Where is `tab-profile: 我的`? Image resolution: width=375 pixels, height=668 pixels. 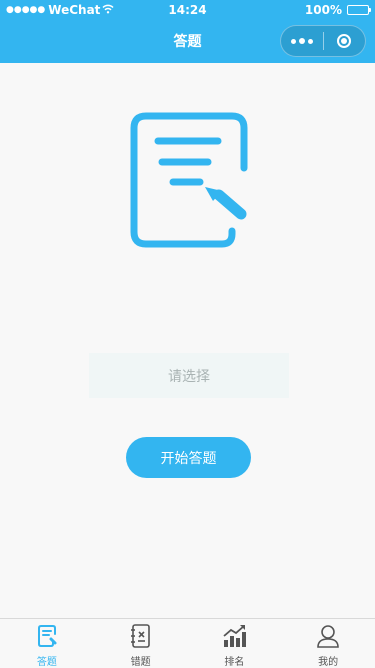
tab-profile: 我的 is located at coordinates (328, 643).